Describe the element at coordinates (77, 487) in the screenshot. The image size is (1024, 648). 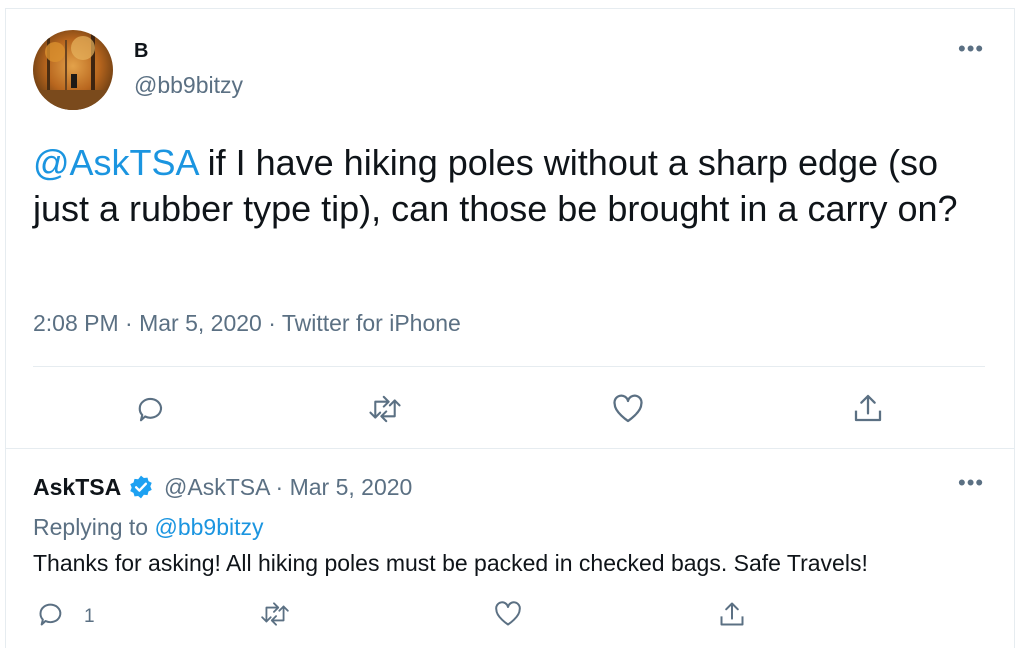
I see `reply-display-name: AskTSA` at that location.